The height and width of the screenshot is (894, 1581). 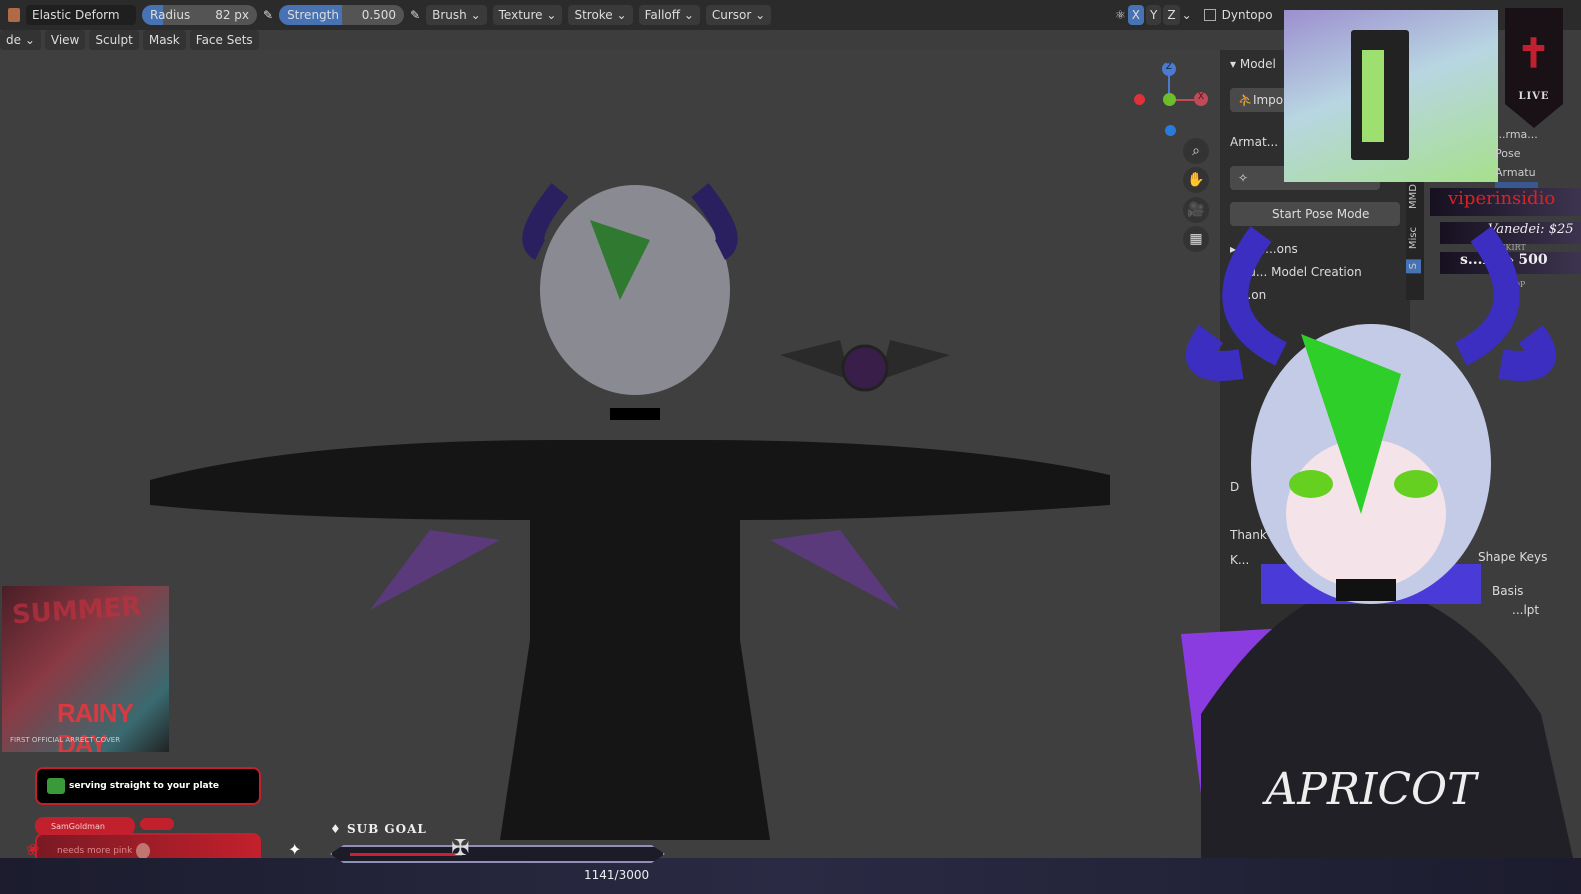 I want to click on gizmo-neg-z, so click(x=1170, y=130).